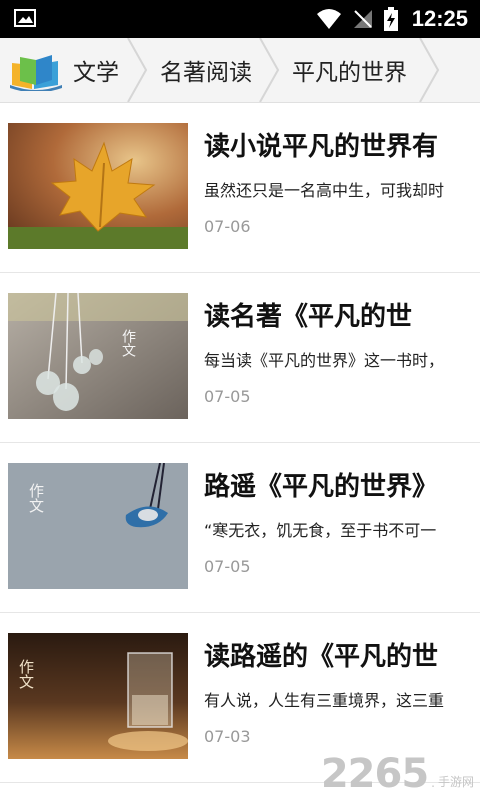 The width and height of the screenshot is (480, 800). I want to click on article-title: 读小说平凡的世界有, so click(339, 147).